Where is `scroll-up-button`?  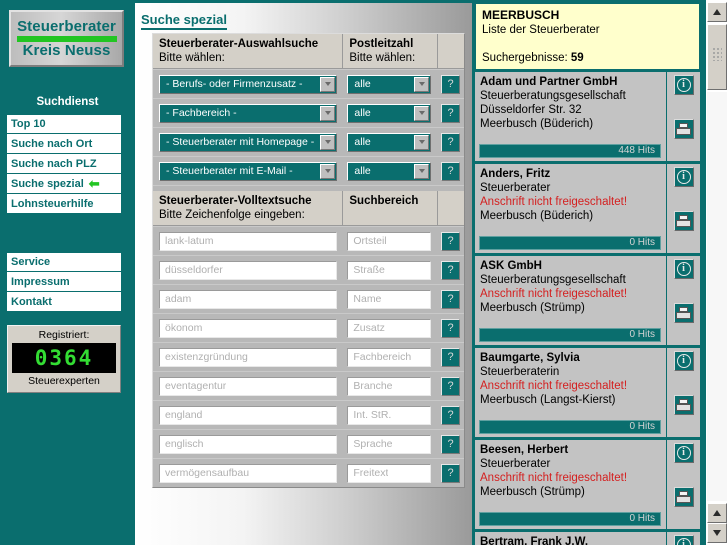
scroll-up-button is located at coordinates (717, 12).